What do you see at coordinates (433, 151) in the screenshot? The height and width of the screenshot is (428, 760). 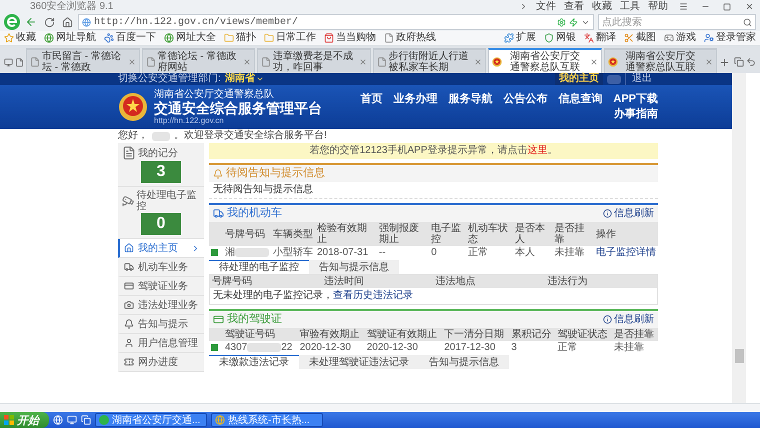 I see `notice-text: 若您的交管12123手机APP登录提示异常，请点击这里。` at bounding box center [433, 151].